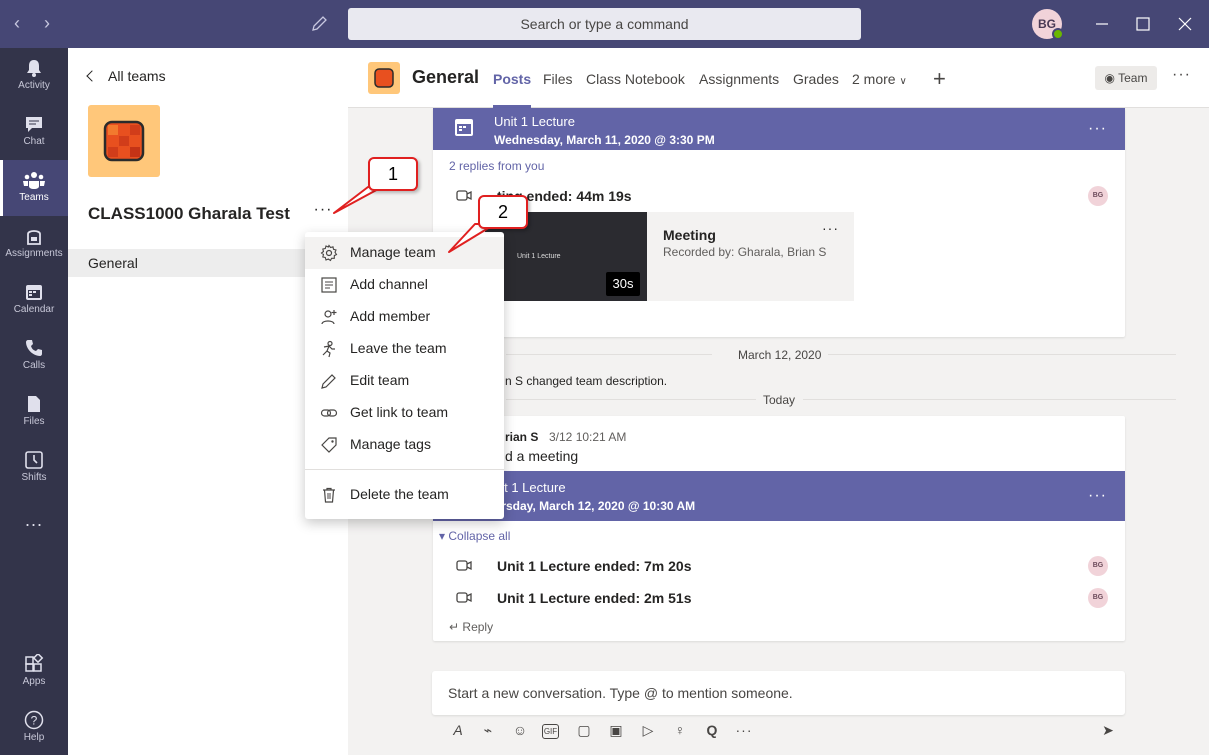 This screenshot has width=1209, height=755. Describe the element at coordinates (329, 317) in the screenshot. I see `add-member-icon` at that location.